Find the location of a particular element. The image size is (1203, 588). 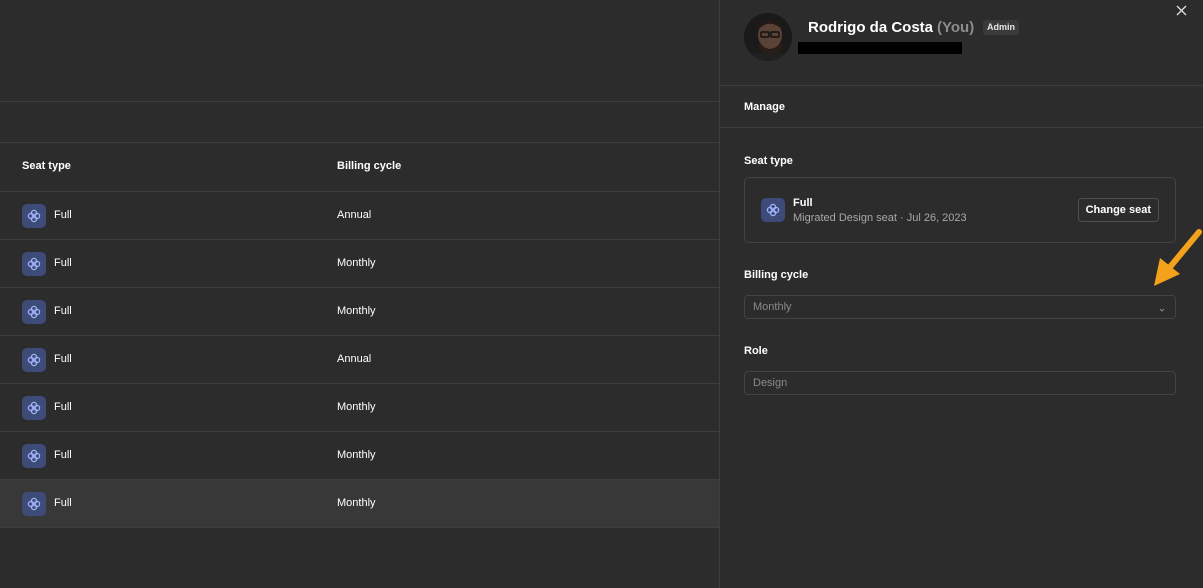

column-header-seat-type: Seat type is located at coordinates (46, 166).